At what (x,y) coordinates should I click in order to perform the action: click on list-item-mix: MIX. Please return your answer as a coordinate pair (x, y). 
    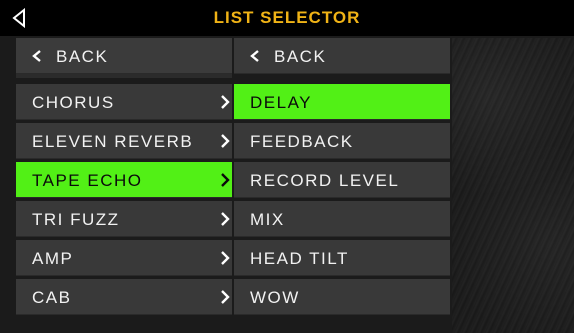
    Looking at the image, I should click on (342, 219).